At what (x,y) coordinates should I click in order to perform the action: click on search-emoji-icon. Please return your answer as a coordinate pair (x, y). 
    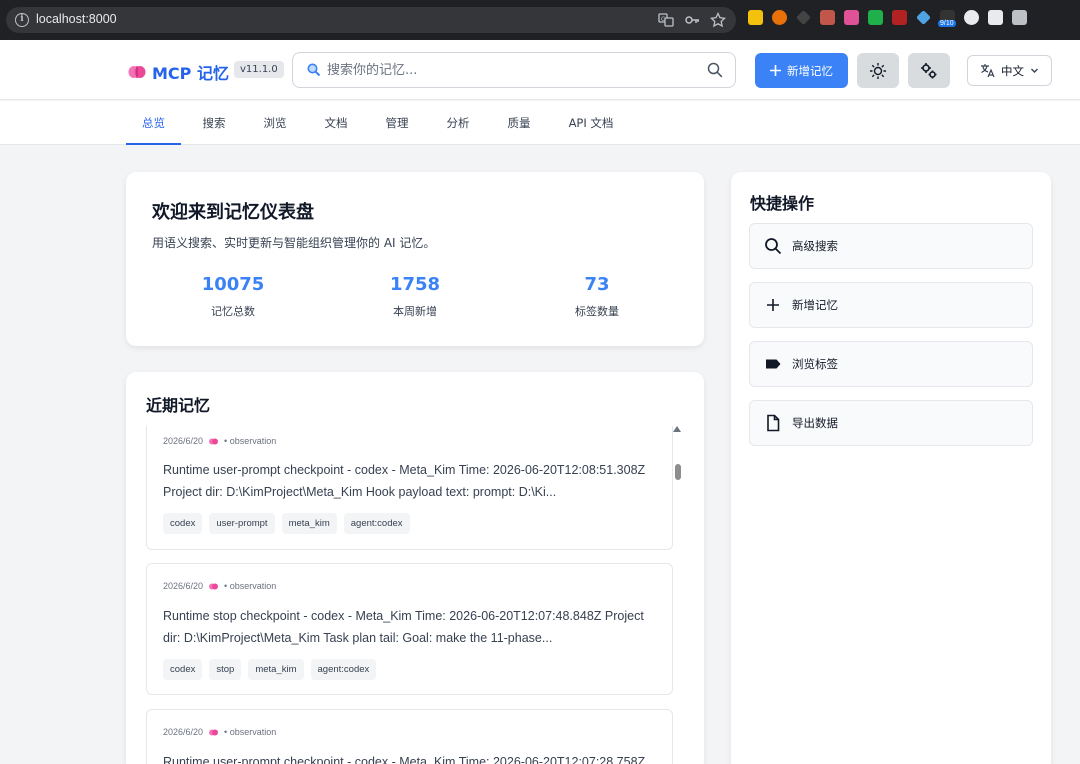
    Looking at the image, I should click on (314, 70).